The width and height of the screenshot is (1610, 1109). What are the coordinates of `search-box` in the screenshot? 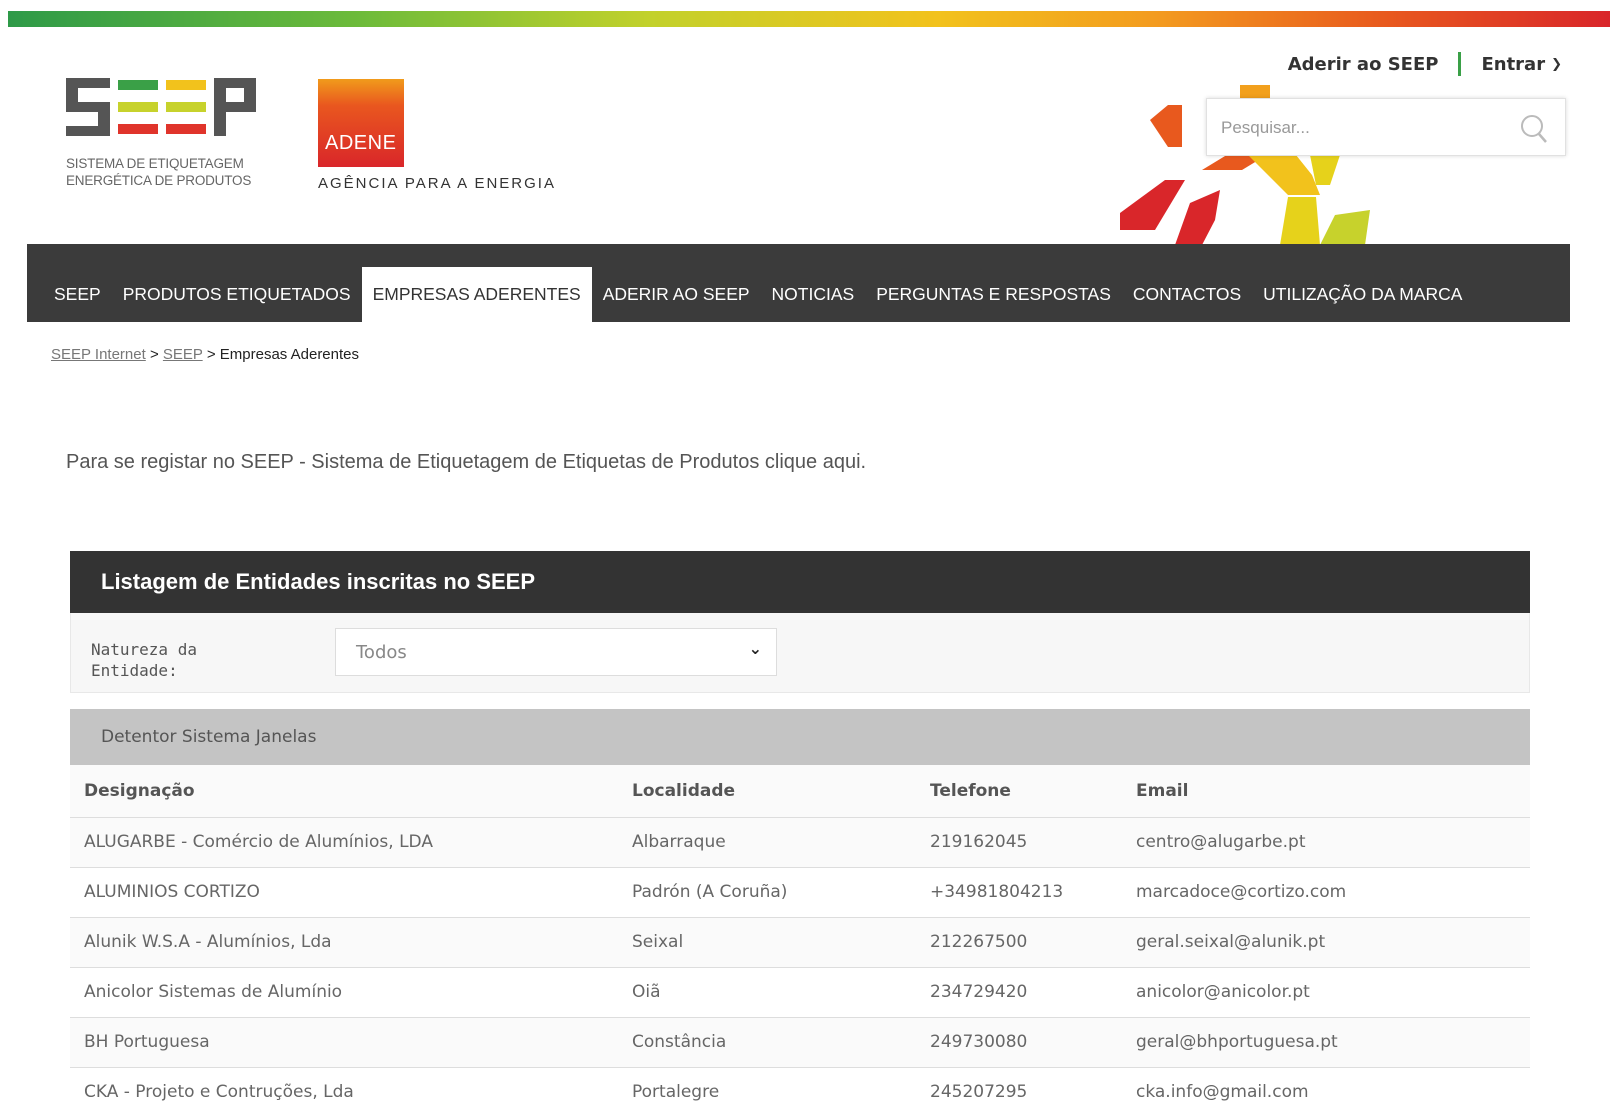 It's located at (1386, 127).